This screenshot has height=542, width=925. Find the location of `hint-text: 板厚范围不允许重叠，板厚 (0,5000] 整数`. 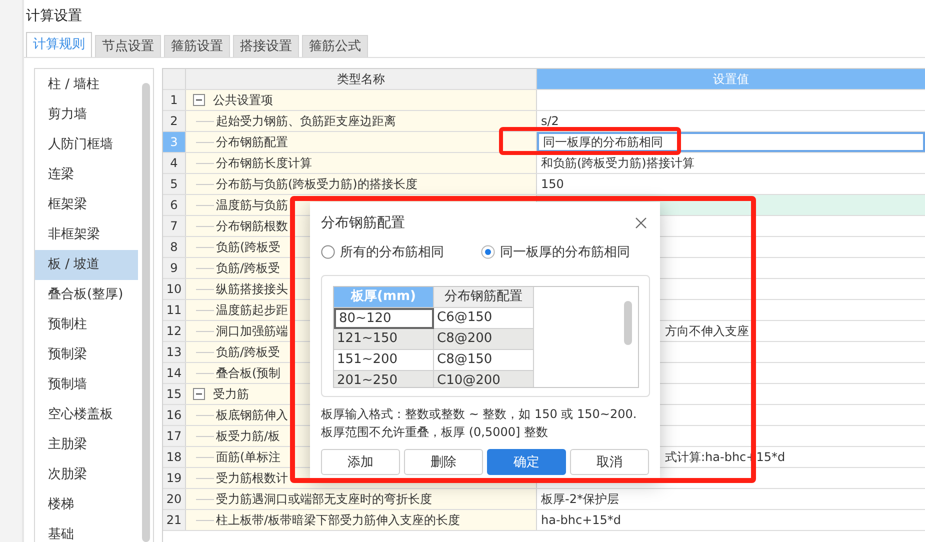

hint-text: 板厚范围不允许重叠，板厚 (0,5000] 整数 is located at coordinates (435, 432).